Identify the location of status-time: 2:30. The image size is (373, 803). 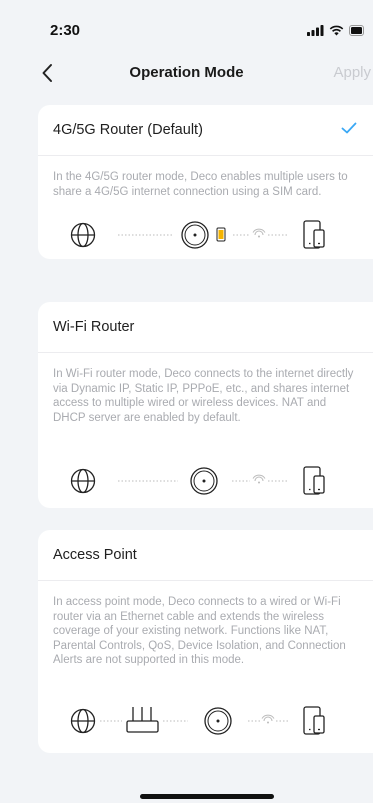
(65, 30).